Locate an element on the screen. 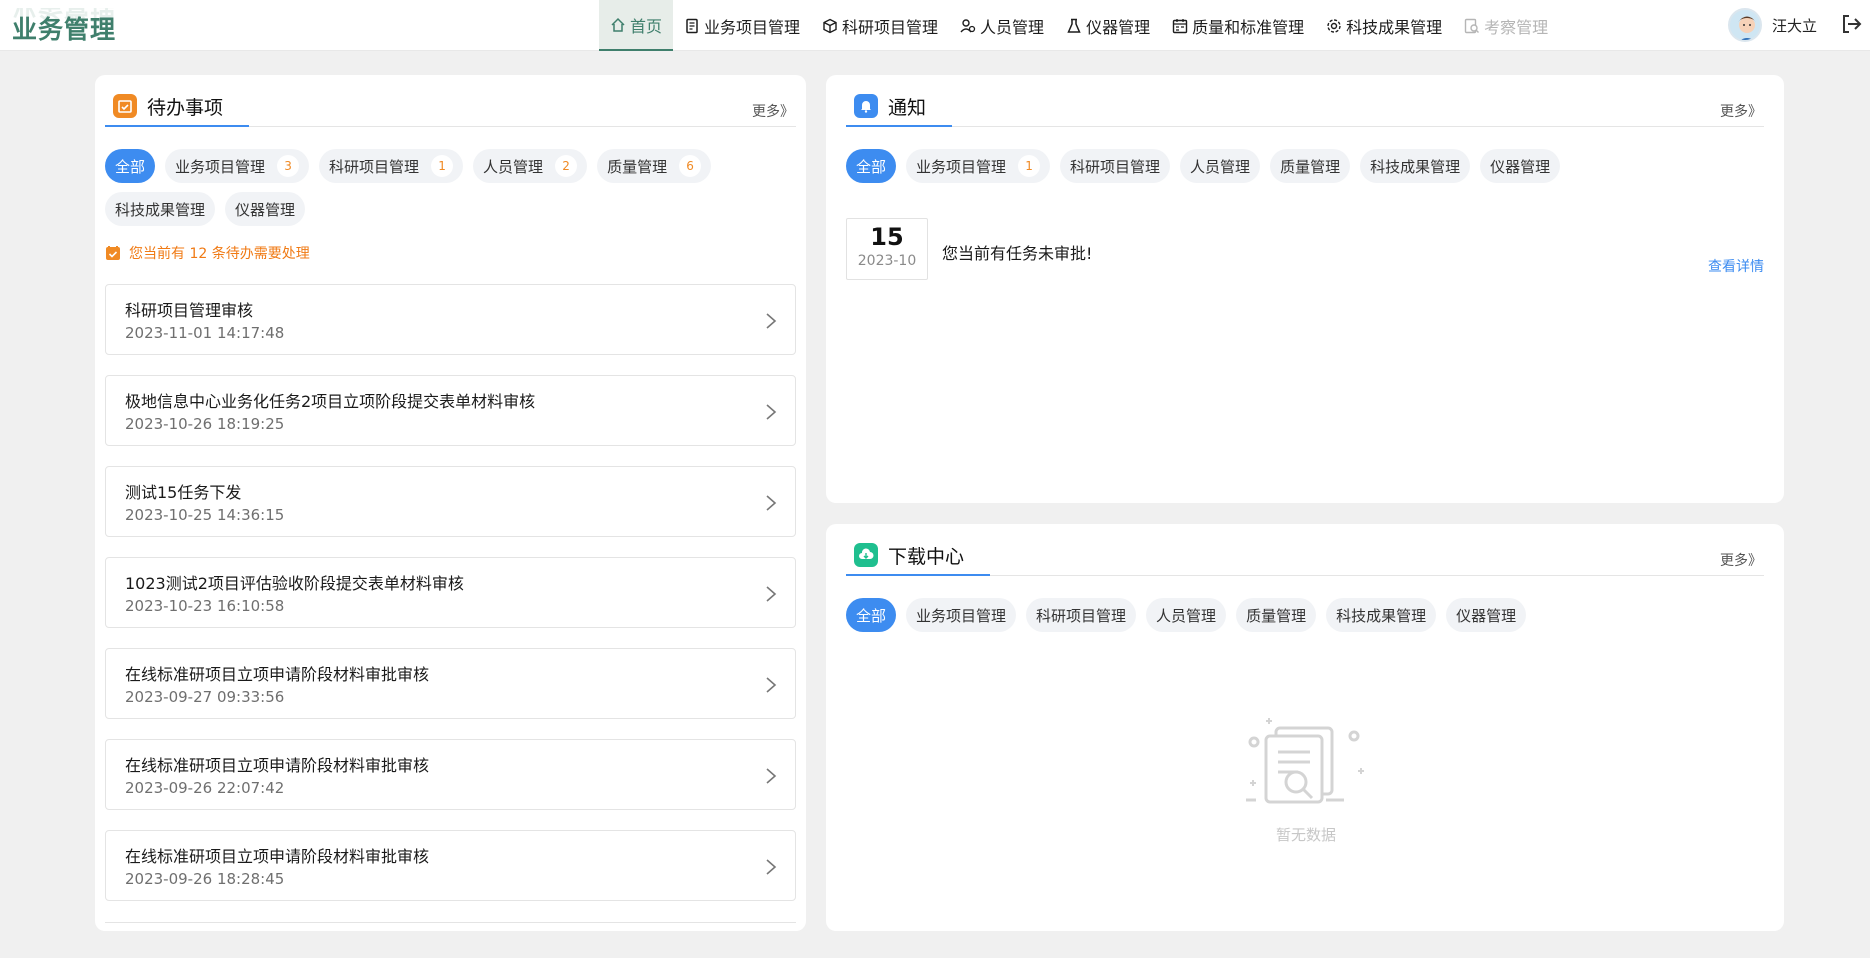 The height and width of the screenshot is (958, 1870). nav-item-3: 人员管理 is located at coordinates (1002, 25).